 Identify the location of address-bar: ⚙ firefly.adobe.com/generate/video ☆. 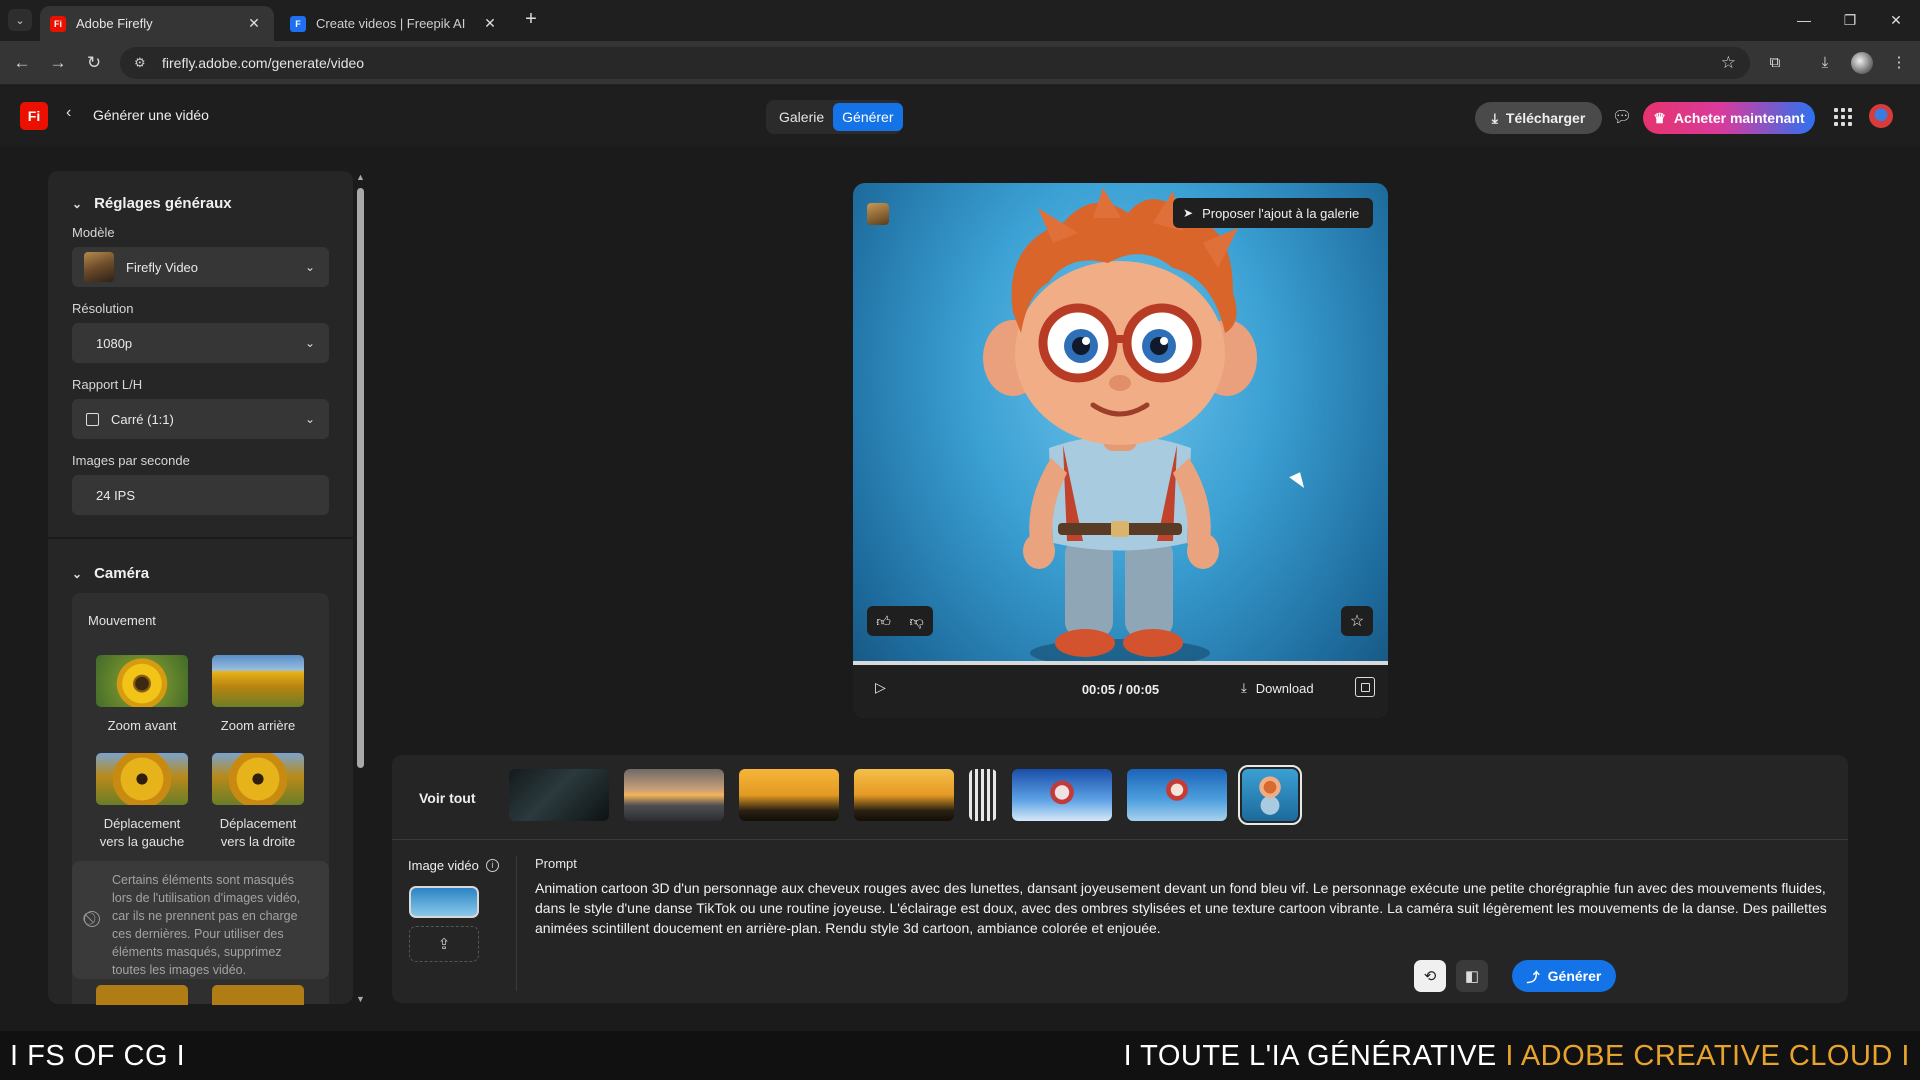
(935, 63).